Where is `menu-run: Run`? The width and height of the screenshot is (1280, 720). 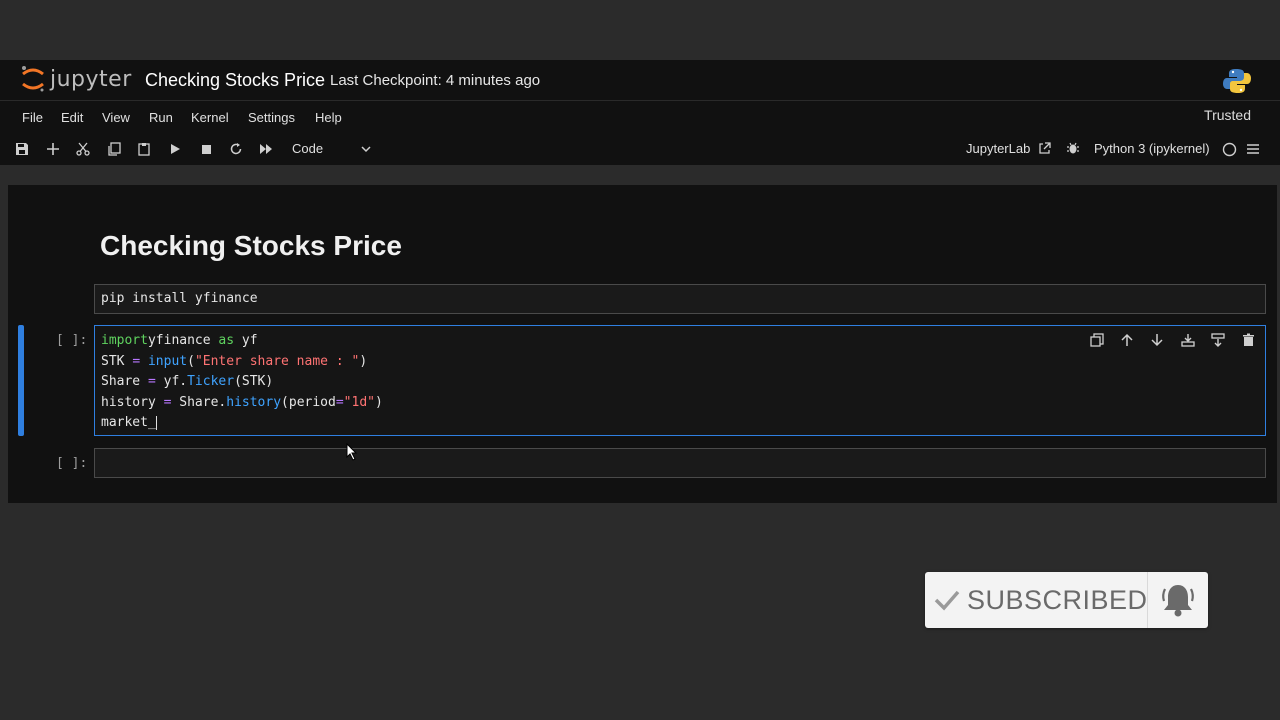
menu-run: Run is located at coordinates (161, 117).